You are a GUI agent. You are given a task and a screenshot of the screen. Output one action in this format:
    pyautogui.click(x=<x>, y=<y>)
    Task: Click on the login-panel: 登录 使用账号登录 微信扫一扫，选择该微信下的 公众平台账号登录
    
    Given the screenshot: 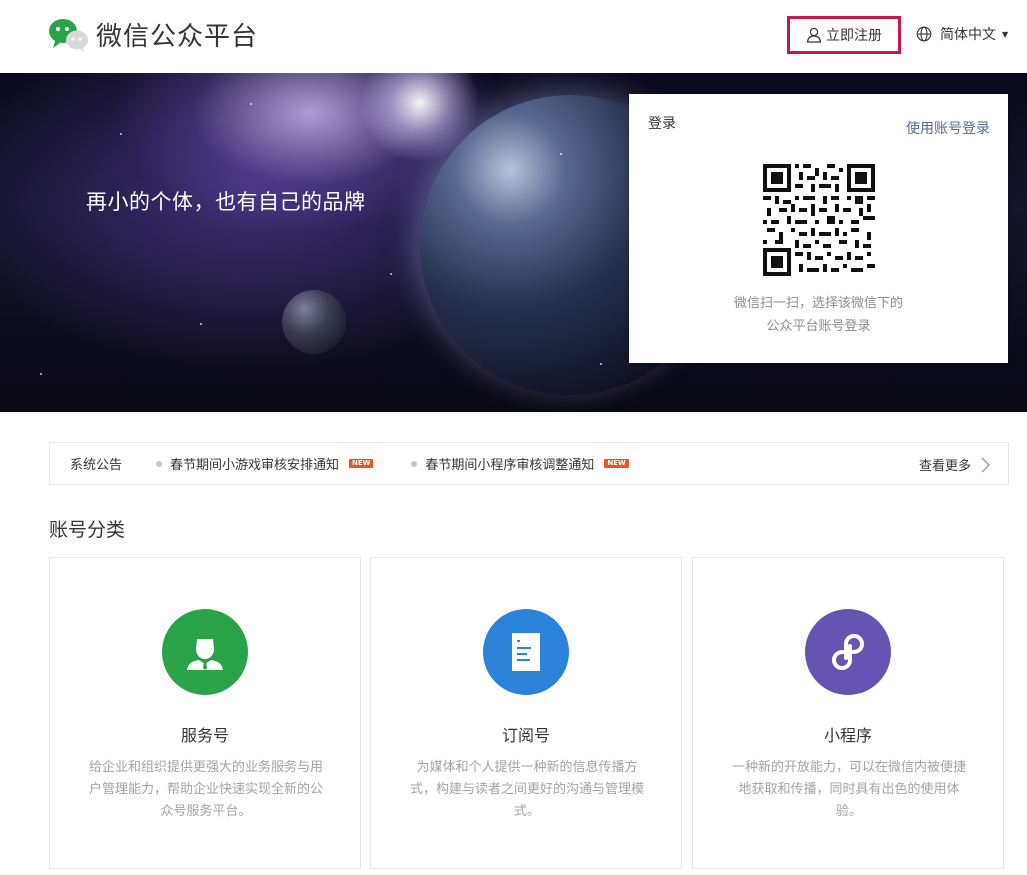 What is the action you would take?
    pyautogui.click(x=818, y=228)
    